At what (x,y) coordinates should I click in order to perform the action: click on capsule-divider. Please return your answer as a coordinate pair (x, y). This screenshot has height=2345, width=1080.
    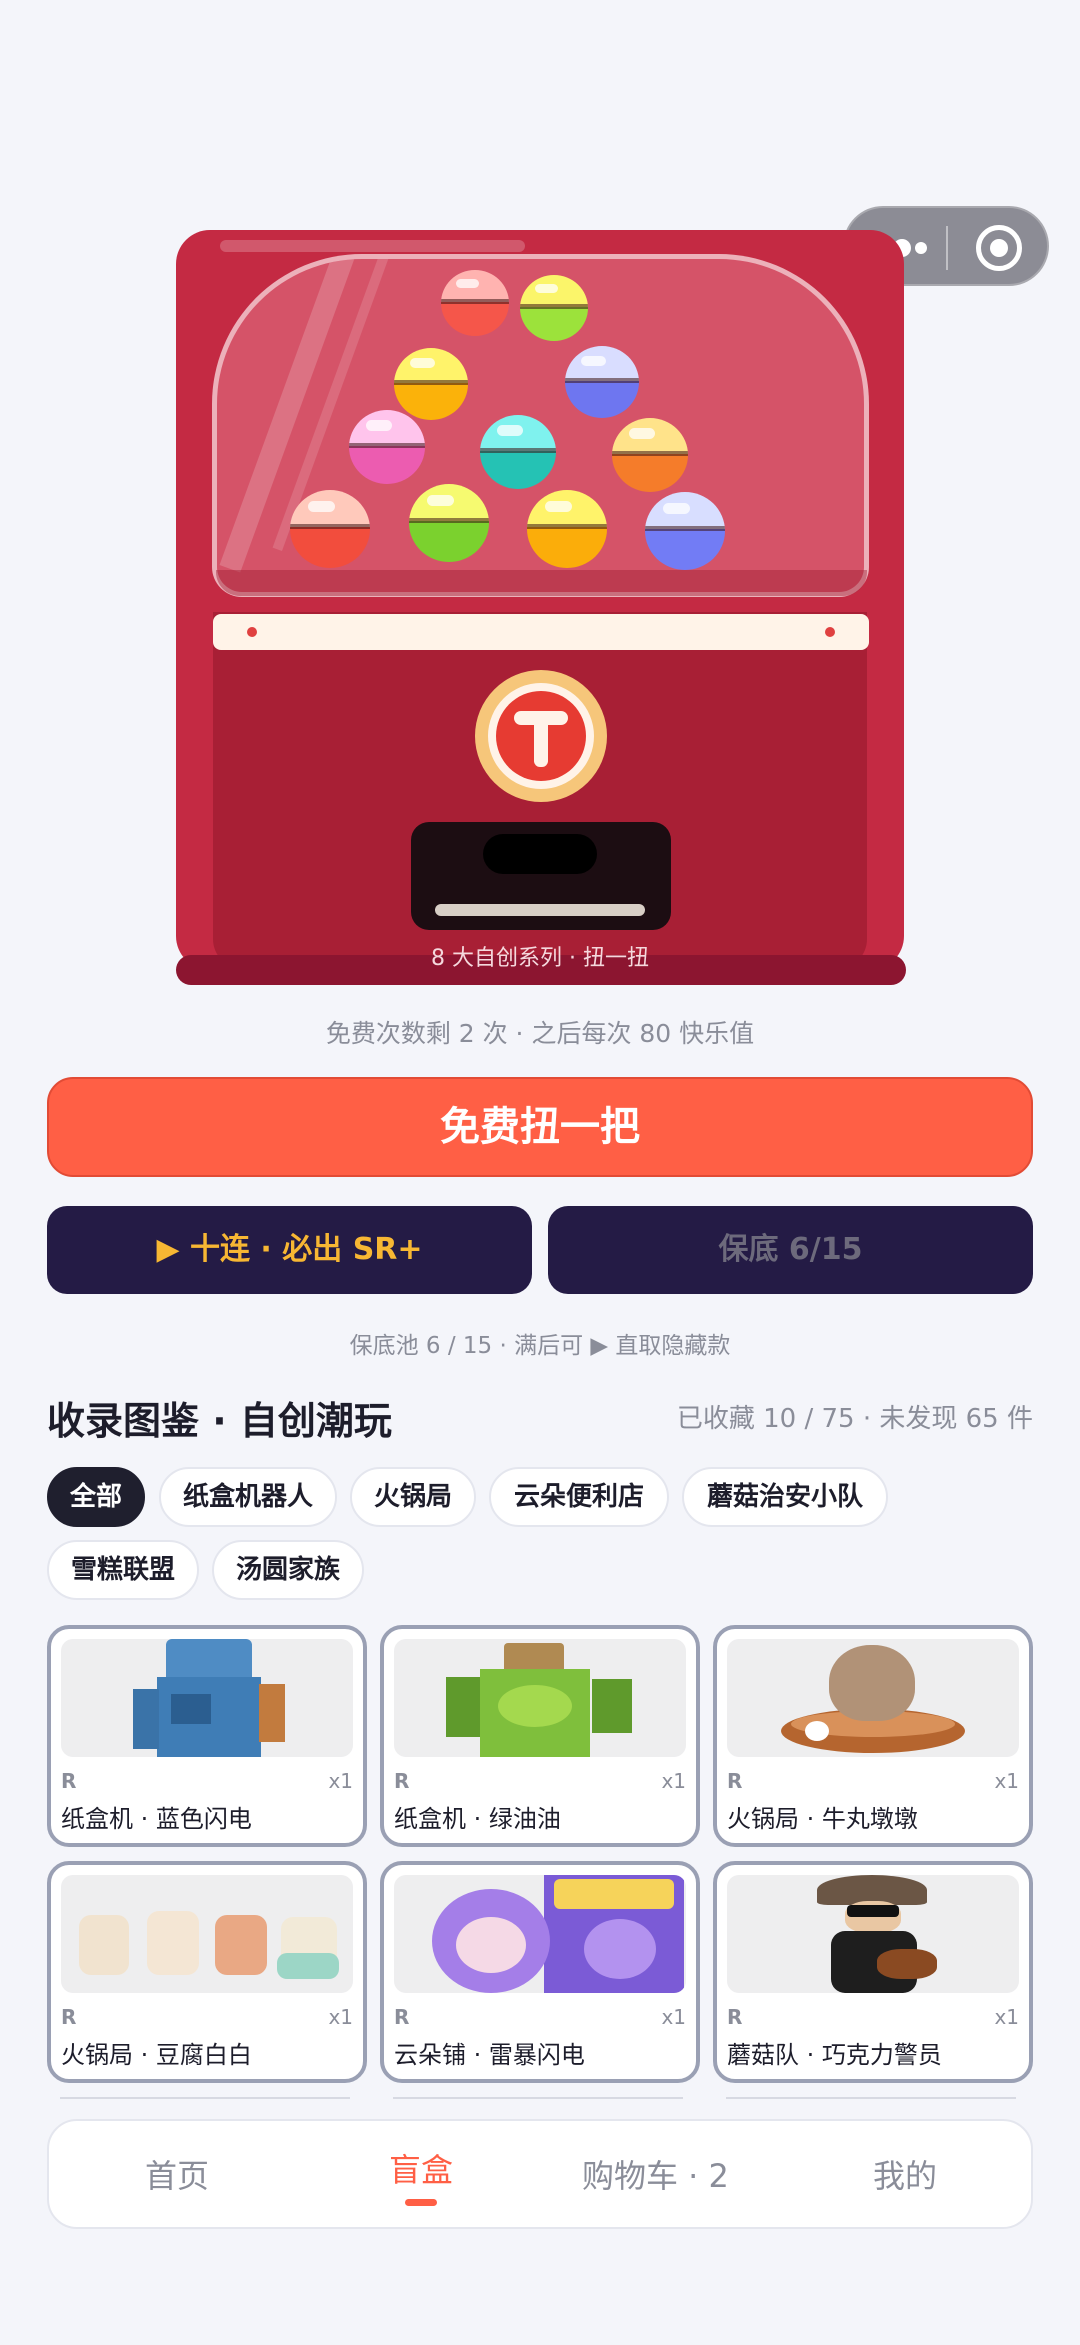
    Looking at the image, I should click on (947, 248).